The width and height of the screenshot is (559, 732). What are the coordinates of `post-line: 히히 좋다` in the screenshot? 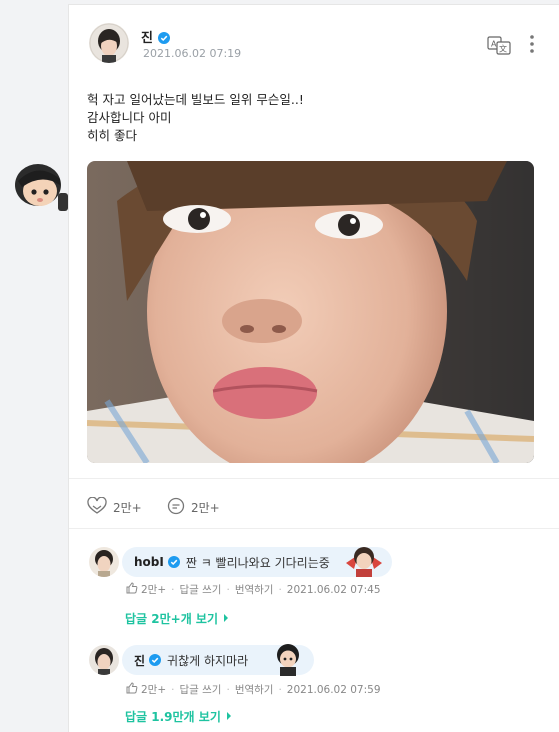 It's located at (112, 135).